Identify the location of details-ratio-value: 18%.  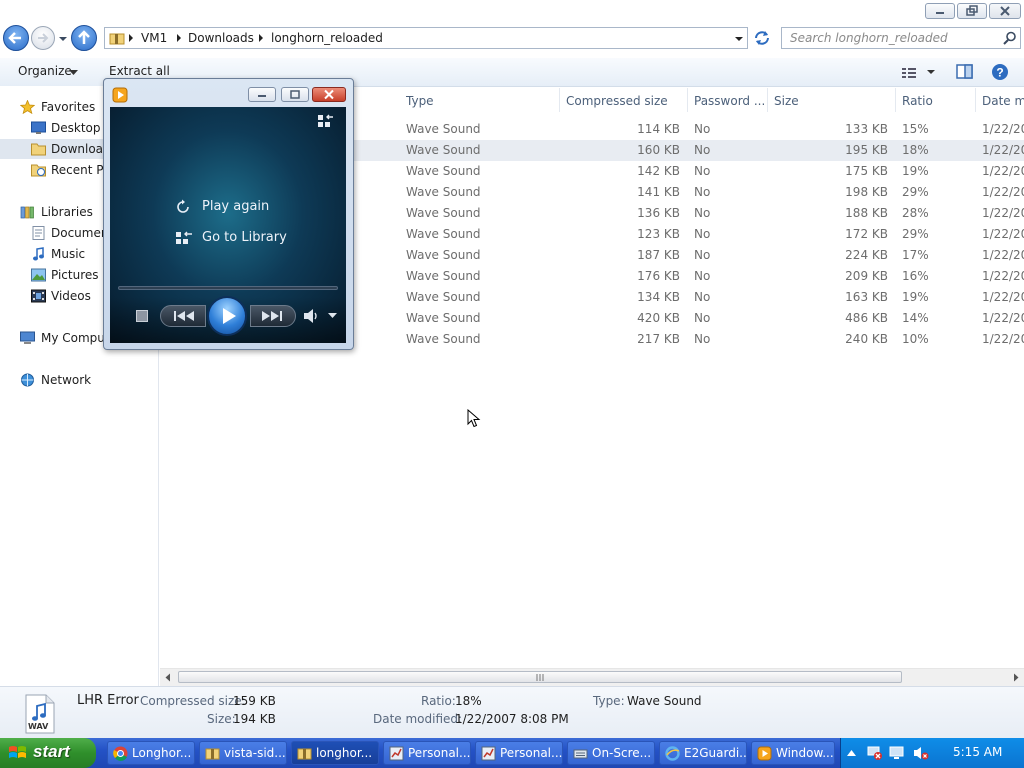
(468, 701).